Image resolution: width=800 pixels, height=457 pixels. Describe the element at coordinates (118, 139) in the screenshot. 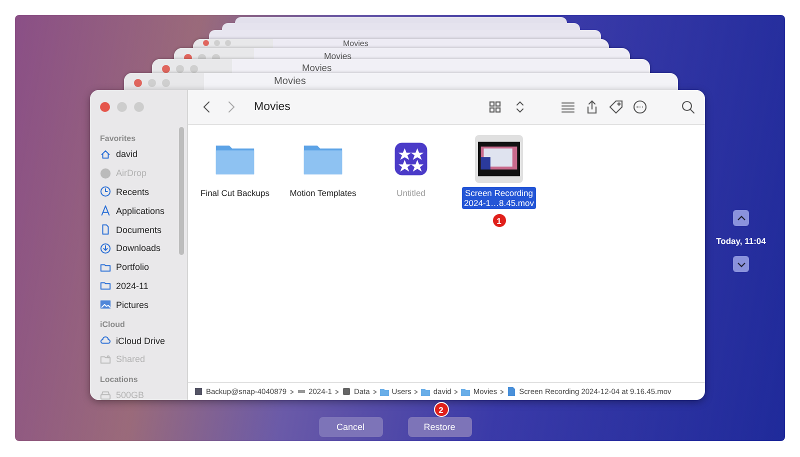

I see `section-heading: Favorites` at that location.